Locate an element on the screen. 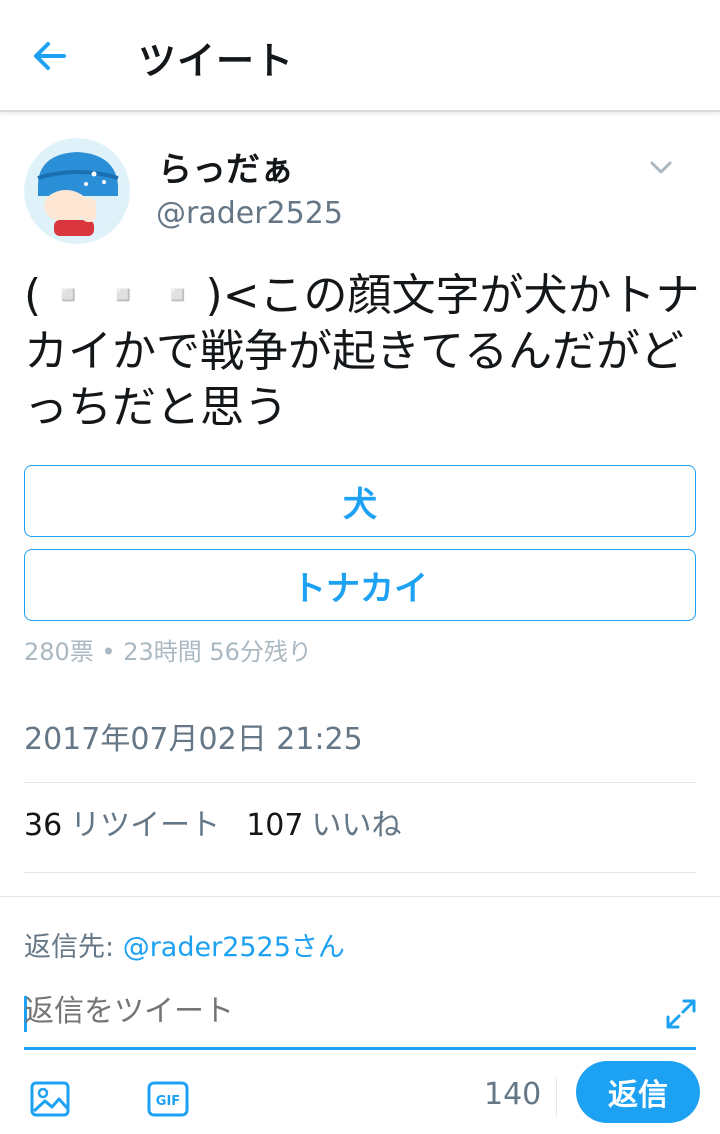 This screenshot has width=720, height=1134. tweet-timestamp: 2017年07月02日 21:25 is located at coordinates (193, 739).